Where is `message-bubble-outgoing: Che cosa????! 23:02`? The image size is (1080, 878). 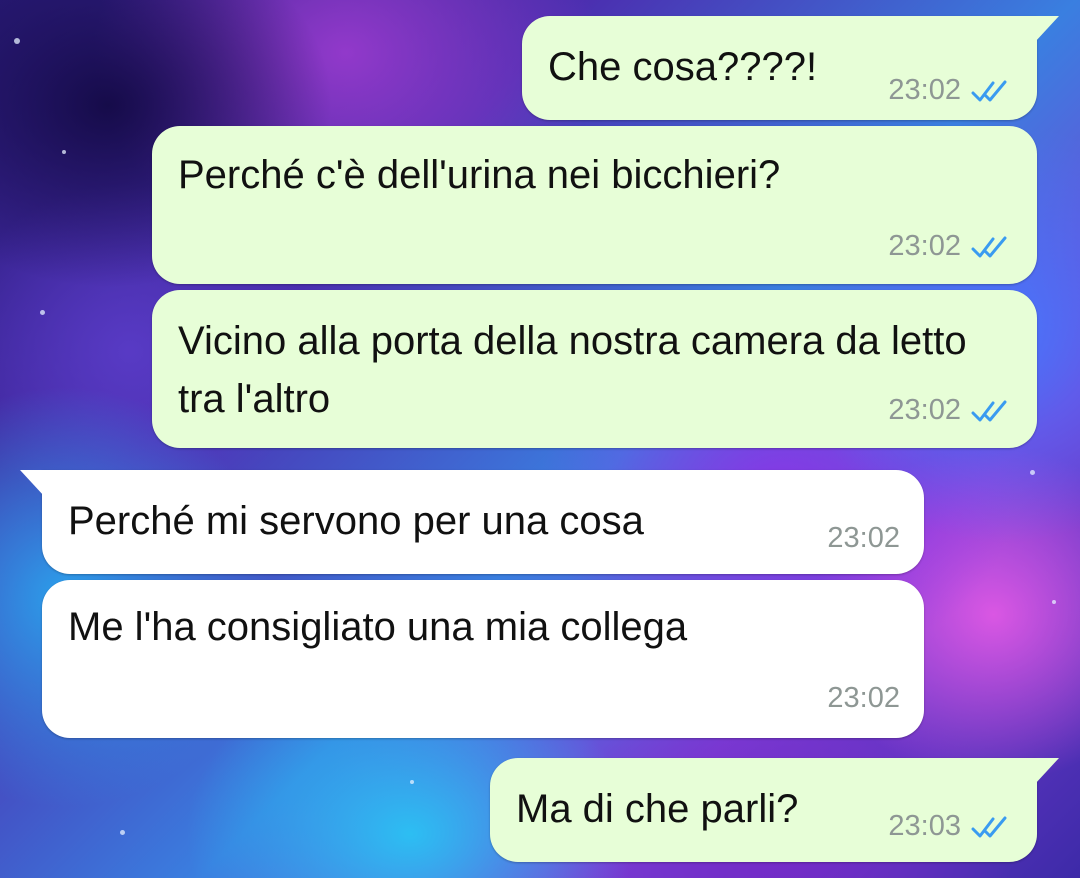 message-bubble-outgoing: Che cosa????! 23:02 is located at coordinates (790, 68).